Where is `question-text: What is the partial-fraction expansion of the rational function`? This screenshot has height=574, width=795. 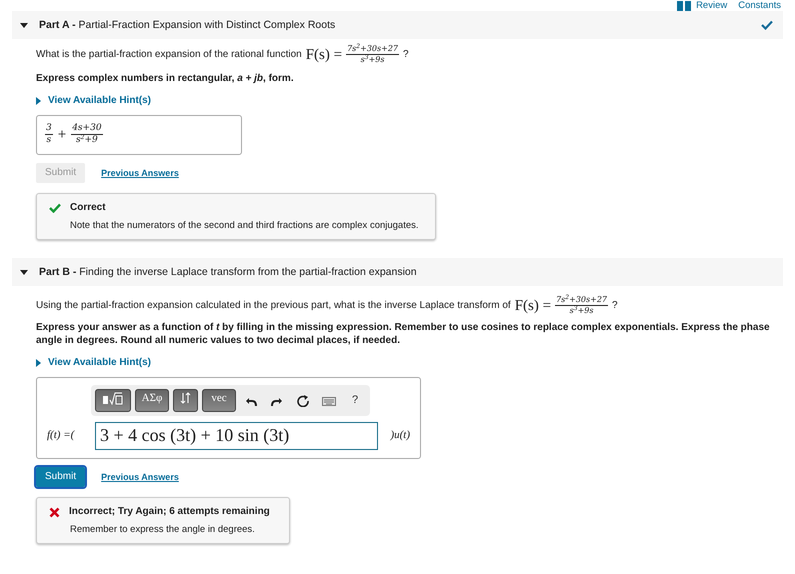 question-text: What is the partial-fraction expansion of the rational function is located at coordinates (169, 54).